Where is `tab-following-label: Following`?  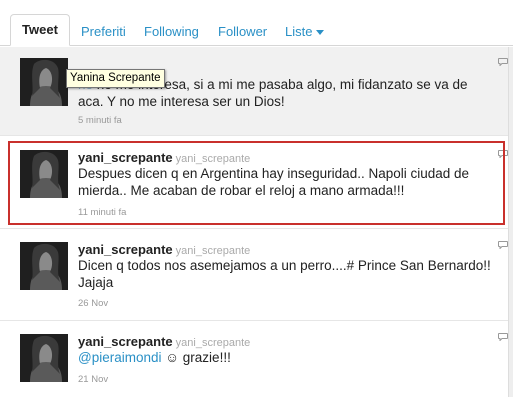
tab-following-label: Following is located at coordinates (171, 31).